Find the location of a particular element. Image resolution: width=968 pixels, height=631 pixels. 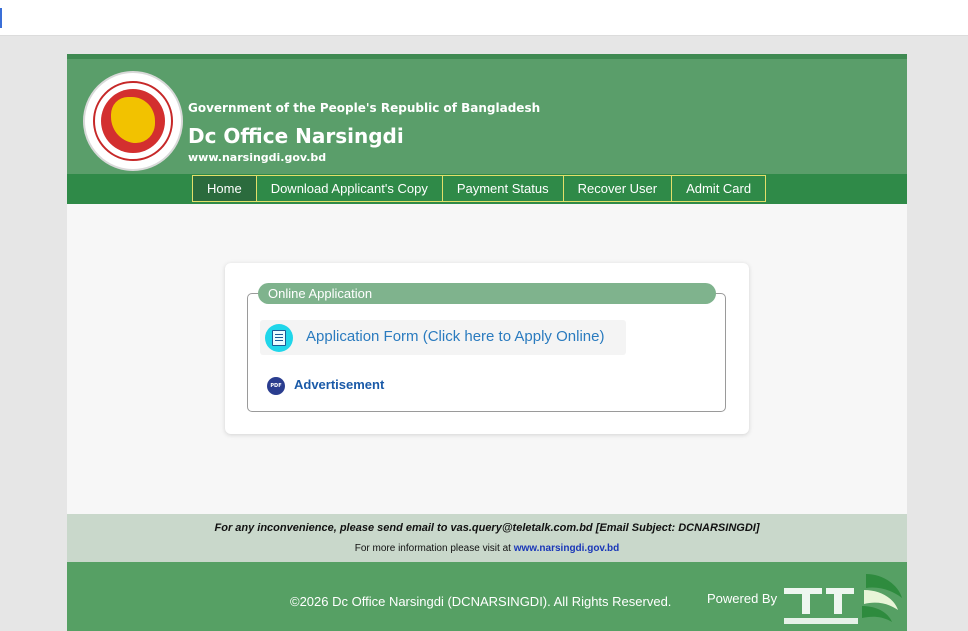

section-title: Online Application is located at coordinates (487, 293).